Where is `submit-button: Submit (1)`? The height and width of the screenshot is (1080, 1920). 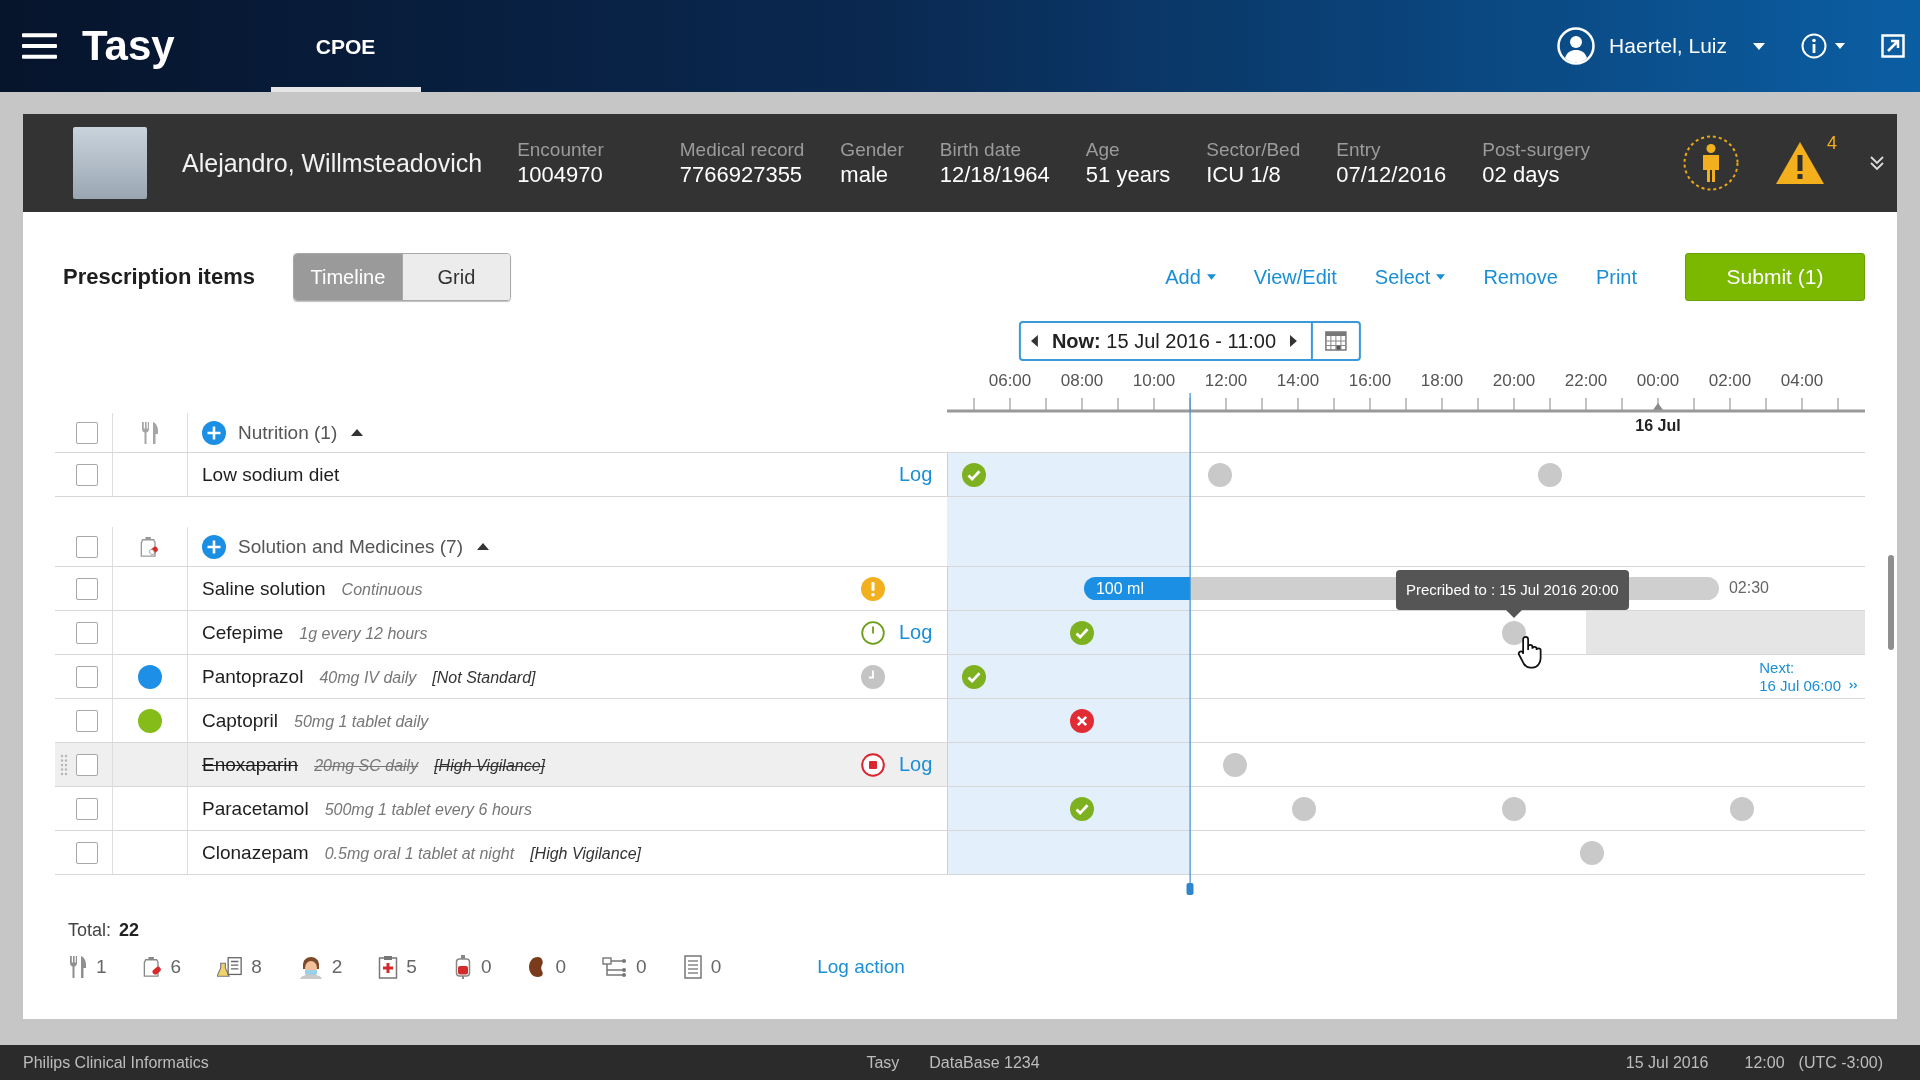
submit-button: Submit (1) is located at coordinates (1775, 277).